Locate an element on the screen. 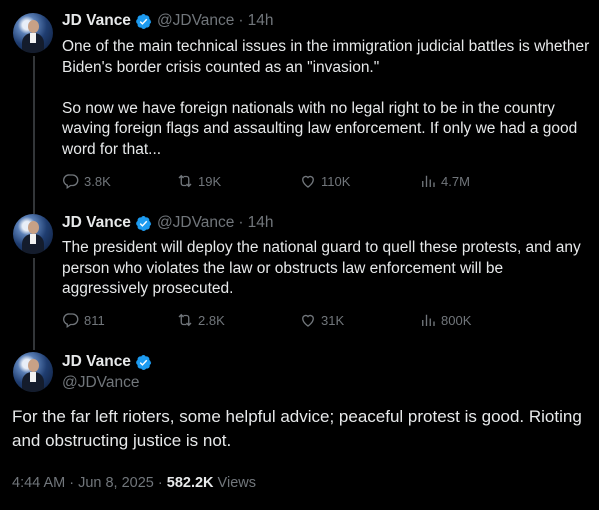 Image resolution: width=599 pixels, height=510 pixels. views-button: 800K is located at coordinates (445, 320).